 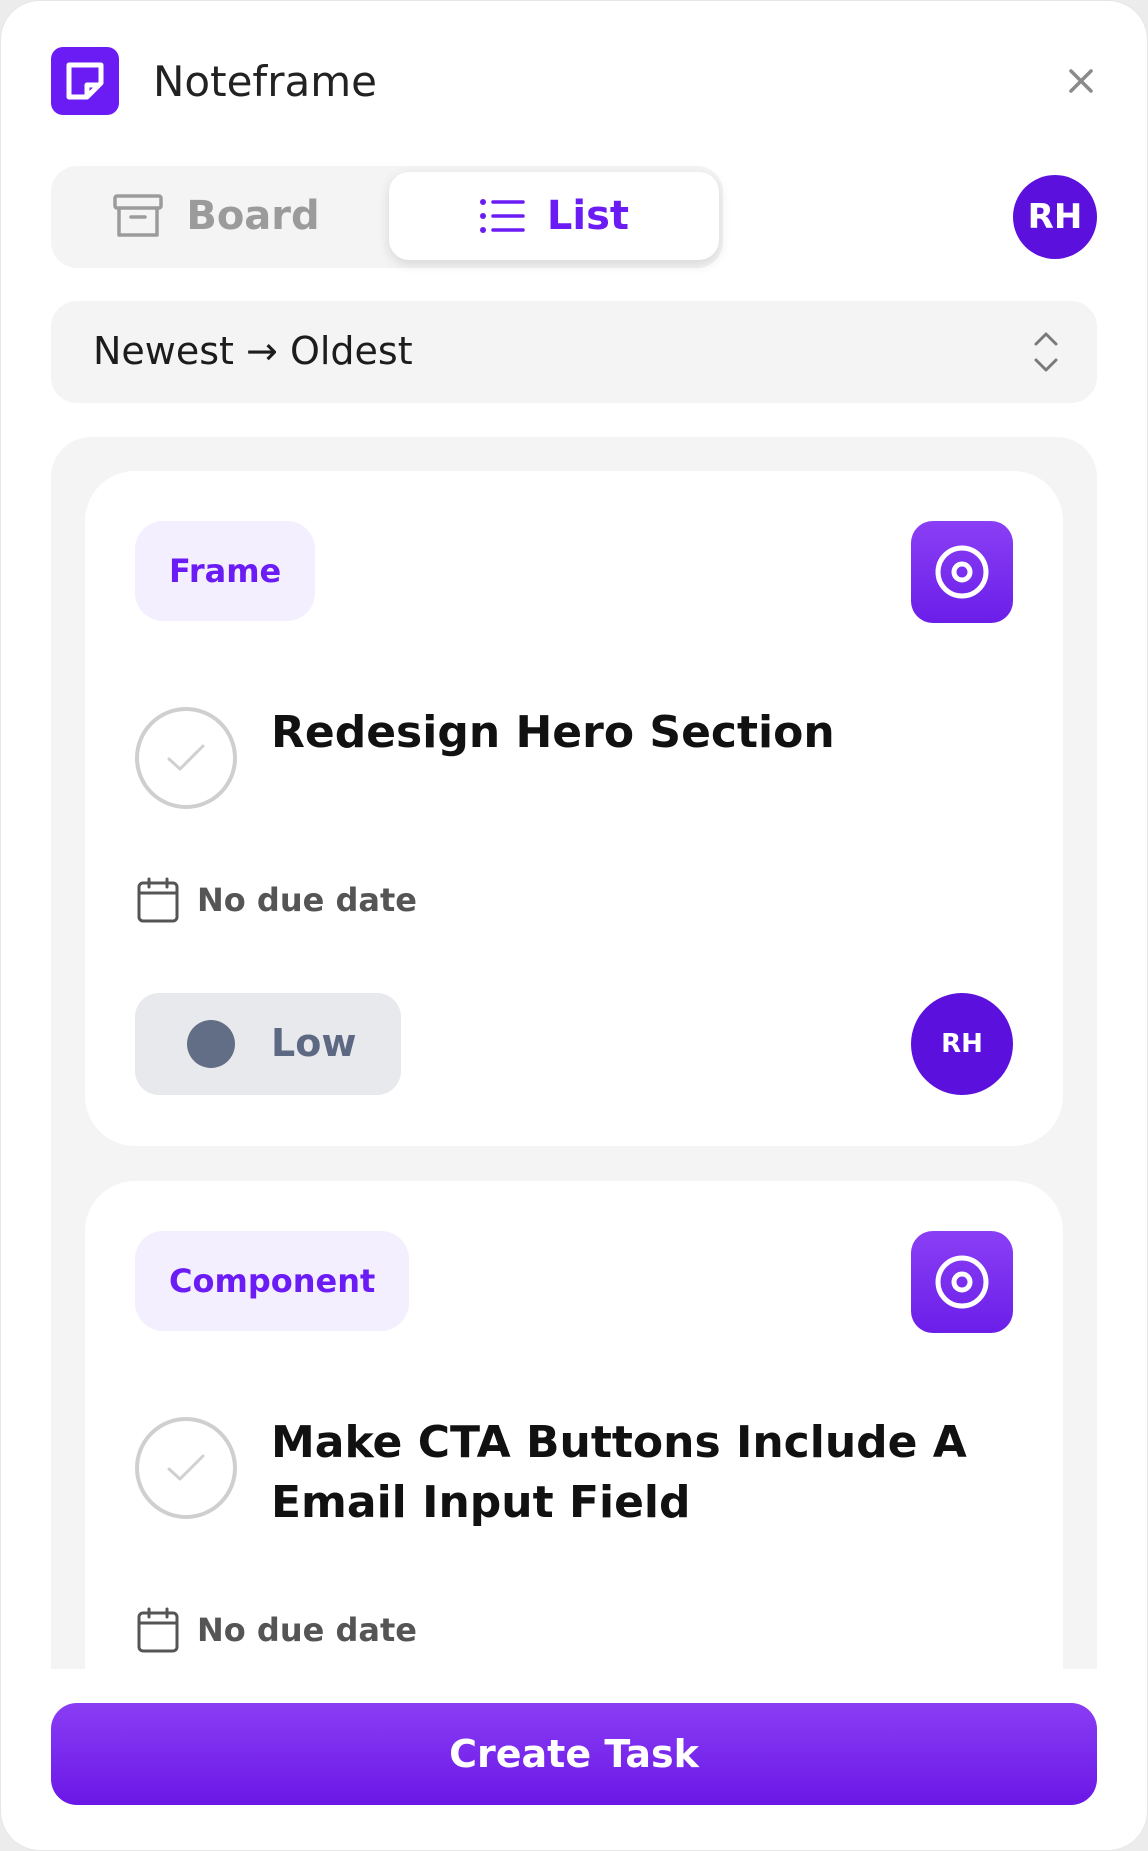 I want to click on close-button, so click(x=1081, y=81).